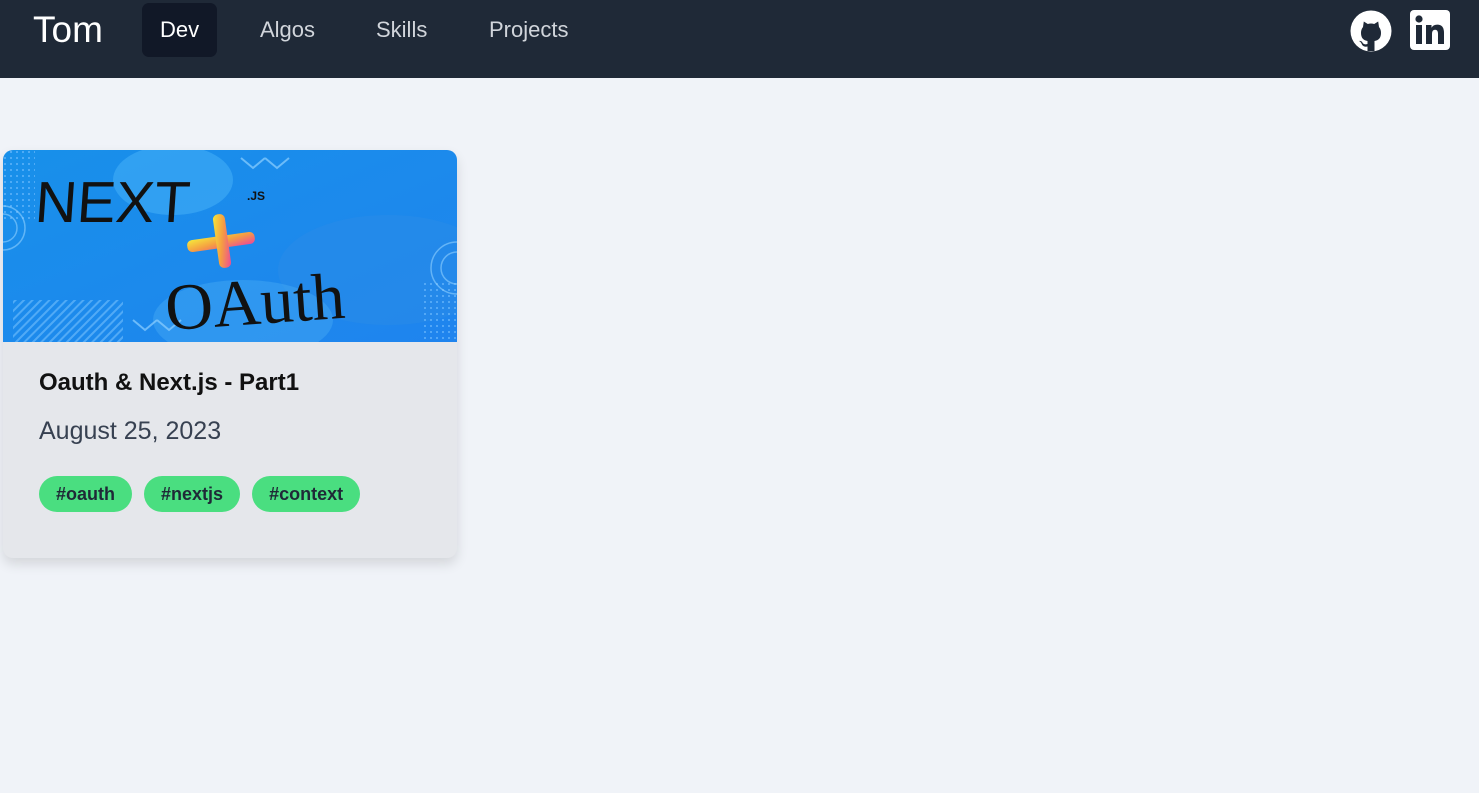 This screenshot has height=793, width=1479. Describe the element at coordinates (401, 30) in the screenshot. I see `tab-skills: Skills` at that location.